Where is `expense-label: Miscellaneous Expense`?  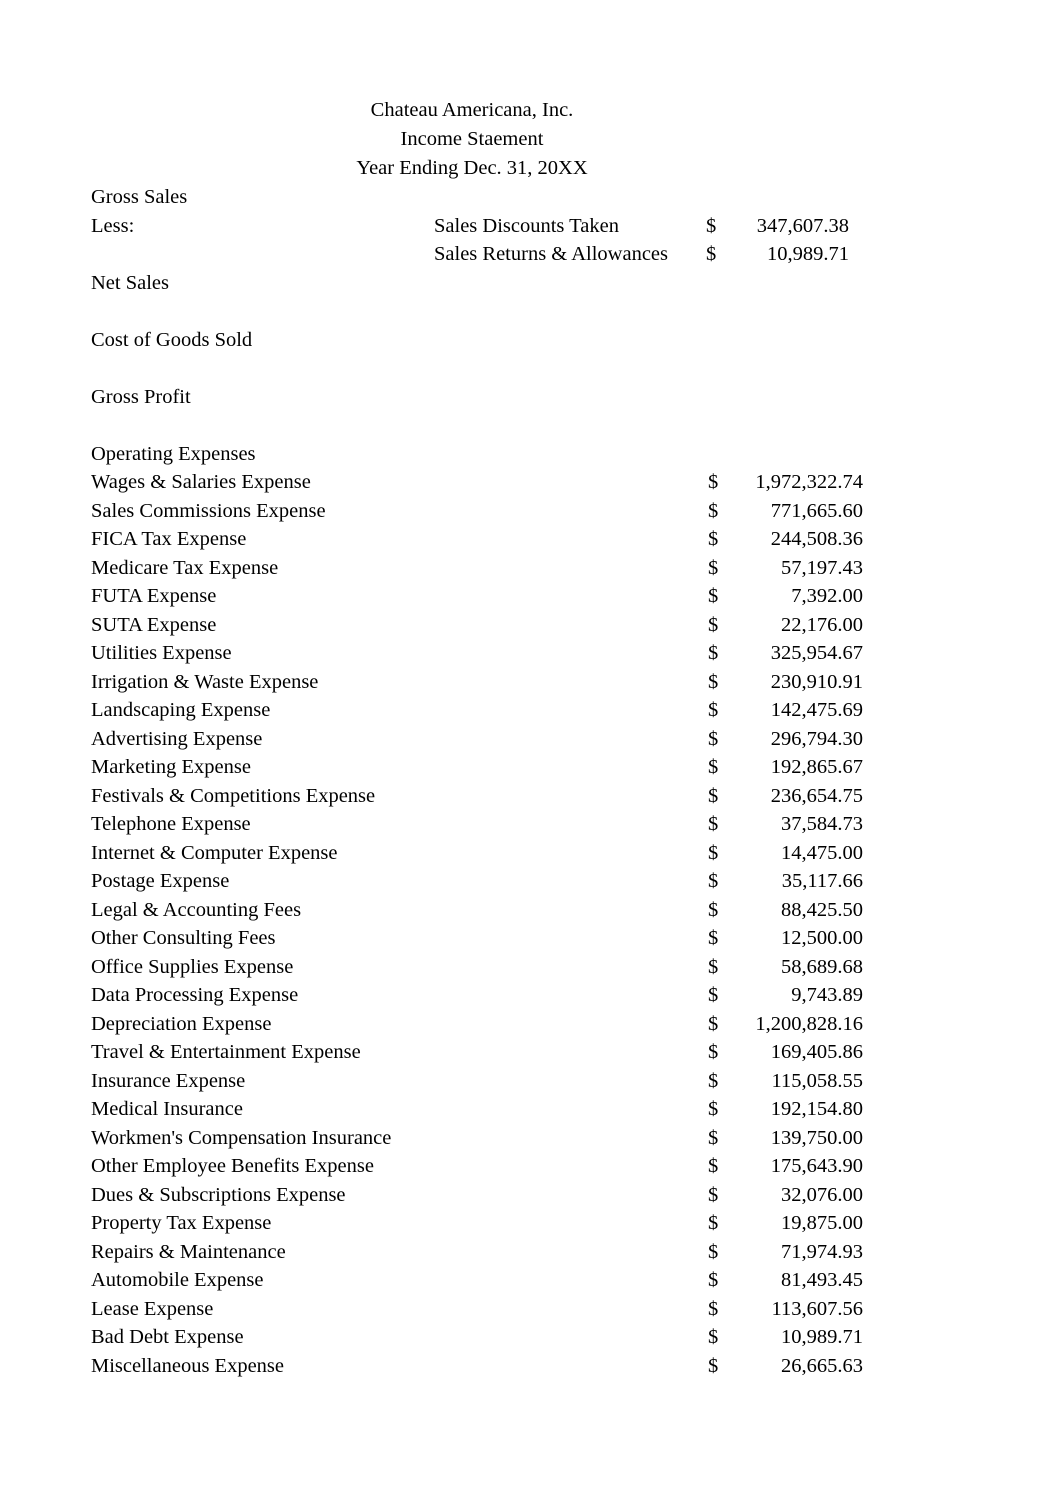 expense-label: Miscellaneous Expense is located at coordinates (187, 1365).